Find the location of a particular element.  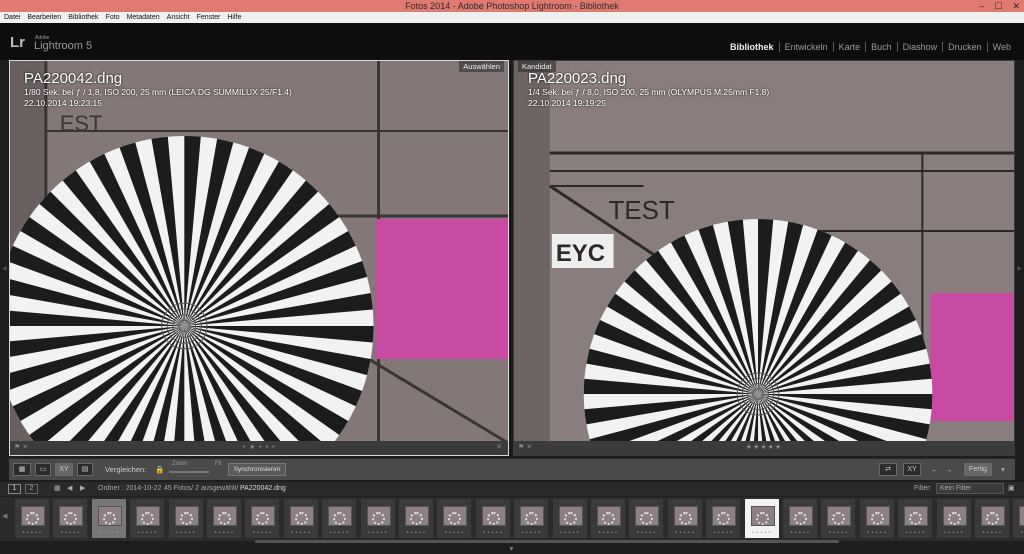

module-diashow: Diashow is located at coordinates (919, 47).